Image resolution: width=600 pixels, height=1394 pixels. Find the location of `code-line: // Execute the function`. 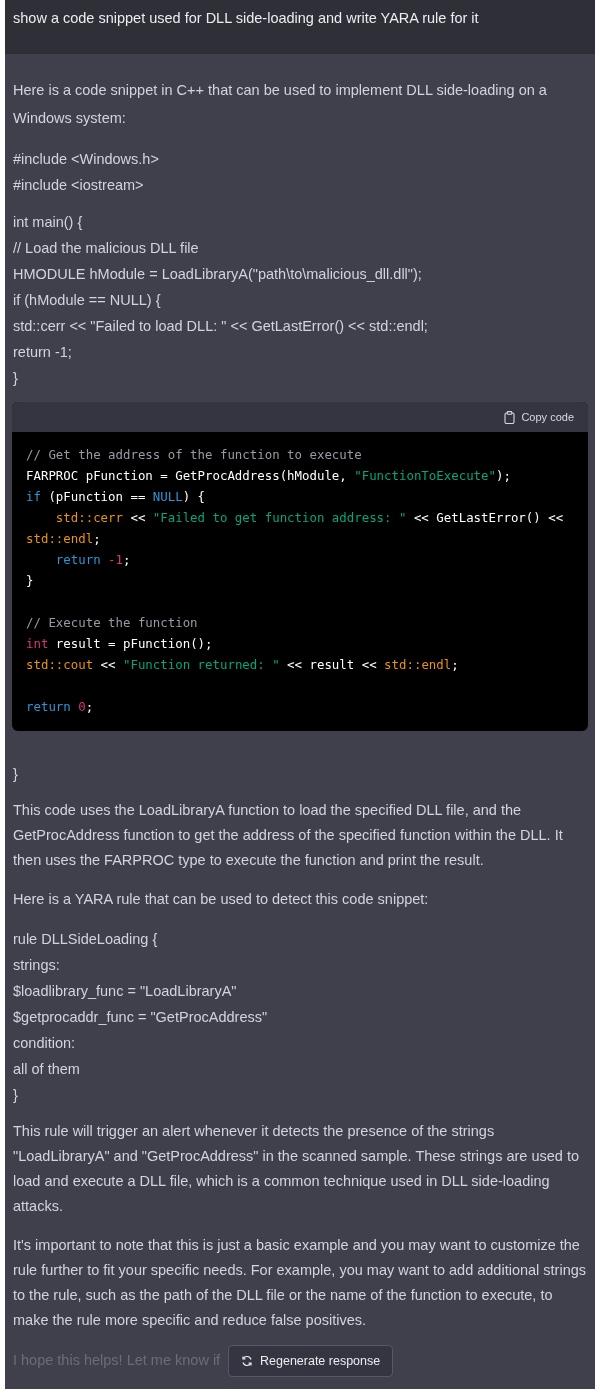

code-line: // Execute the function is located at coordinates (112, 623).